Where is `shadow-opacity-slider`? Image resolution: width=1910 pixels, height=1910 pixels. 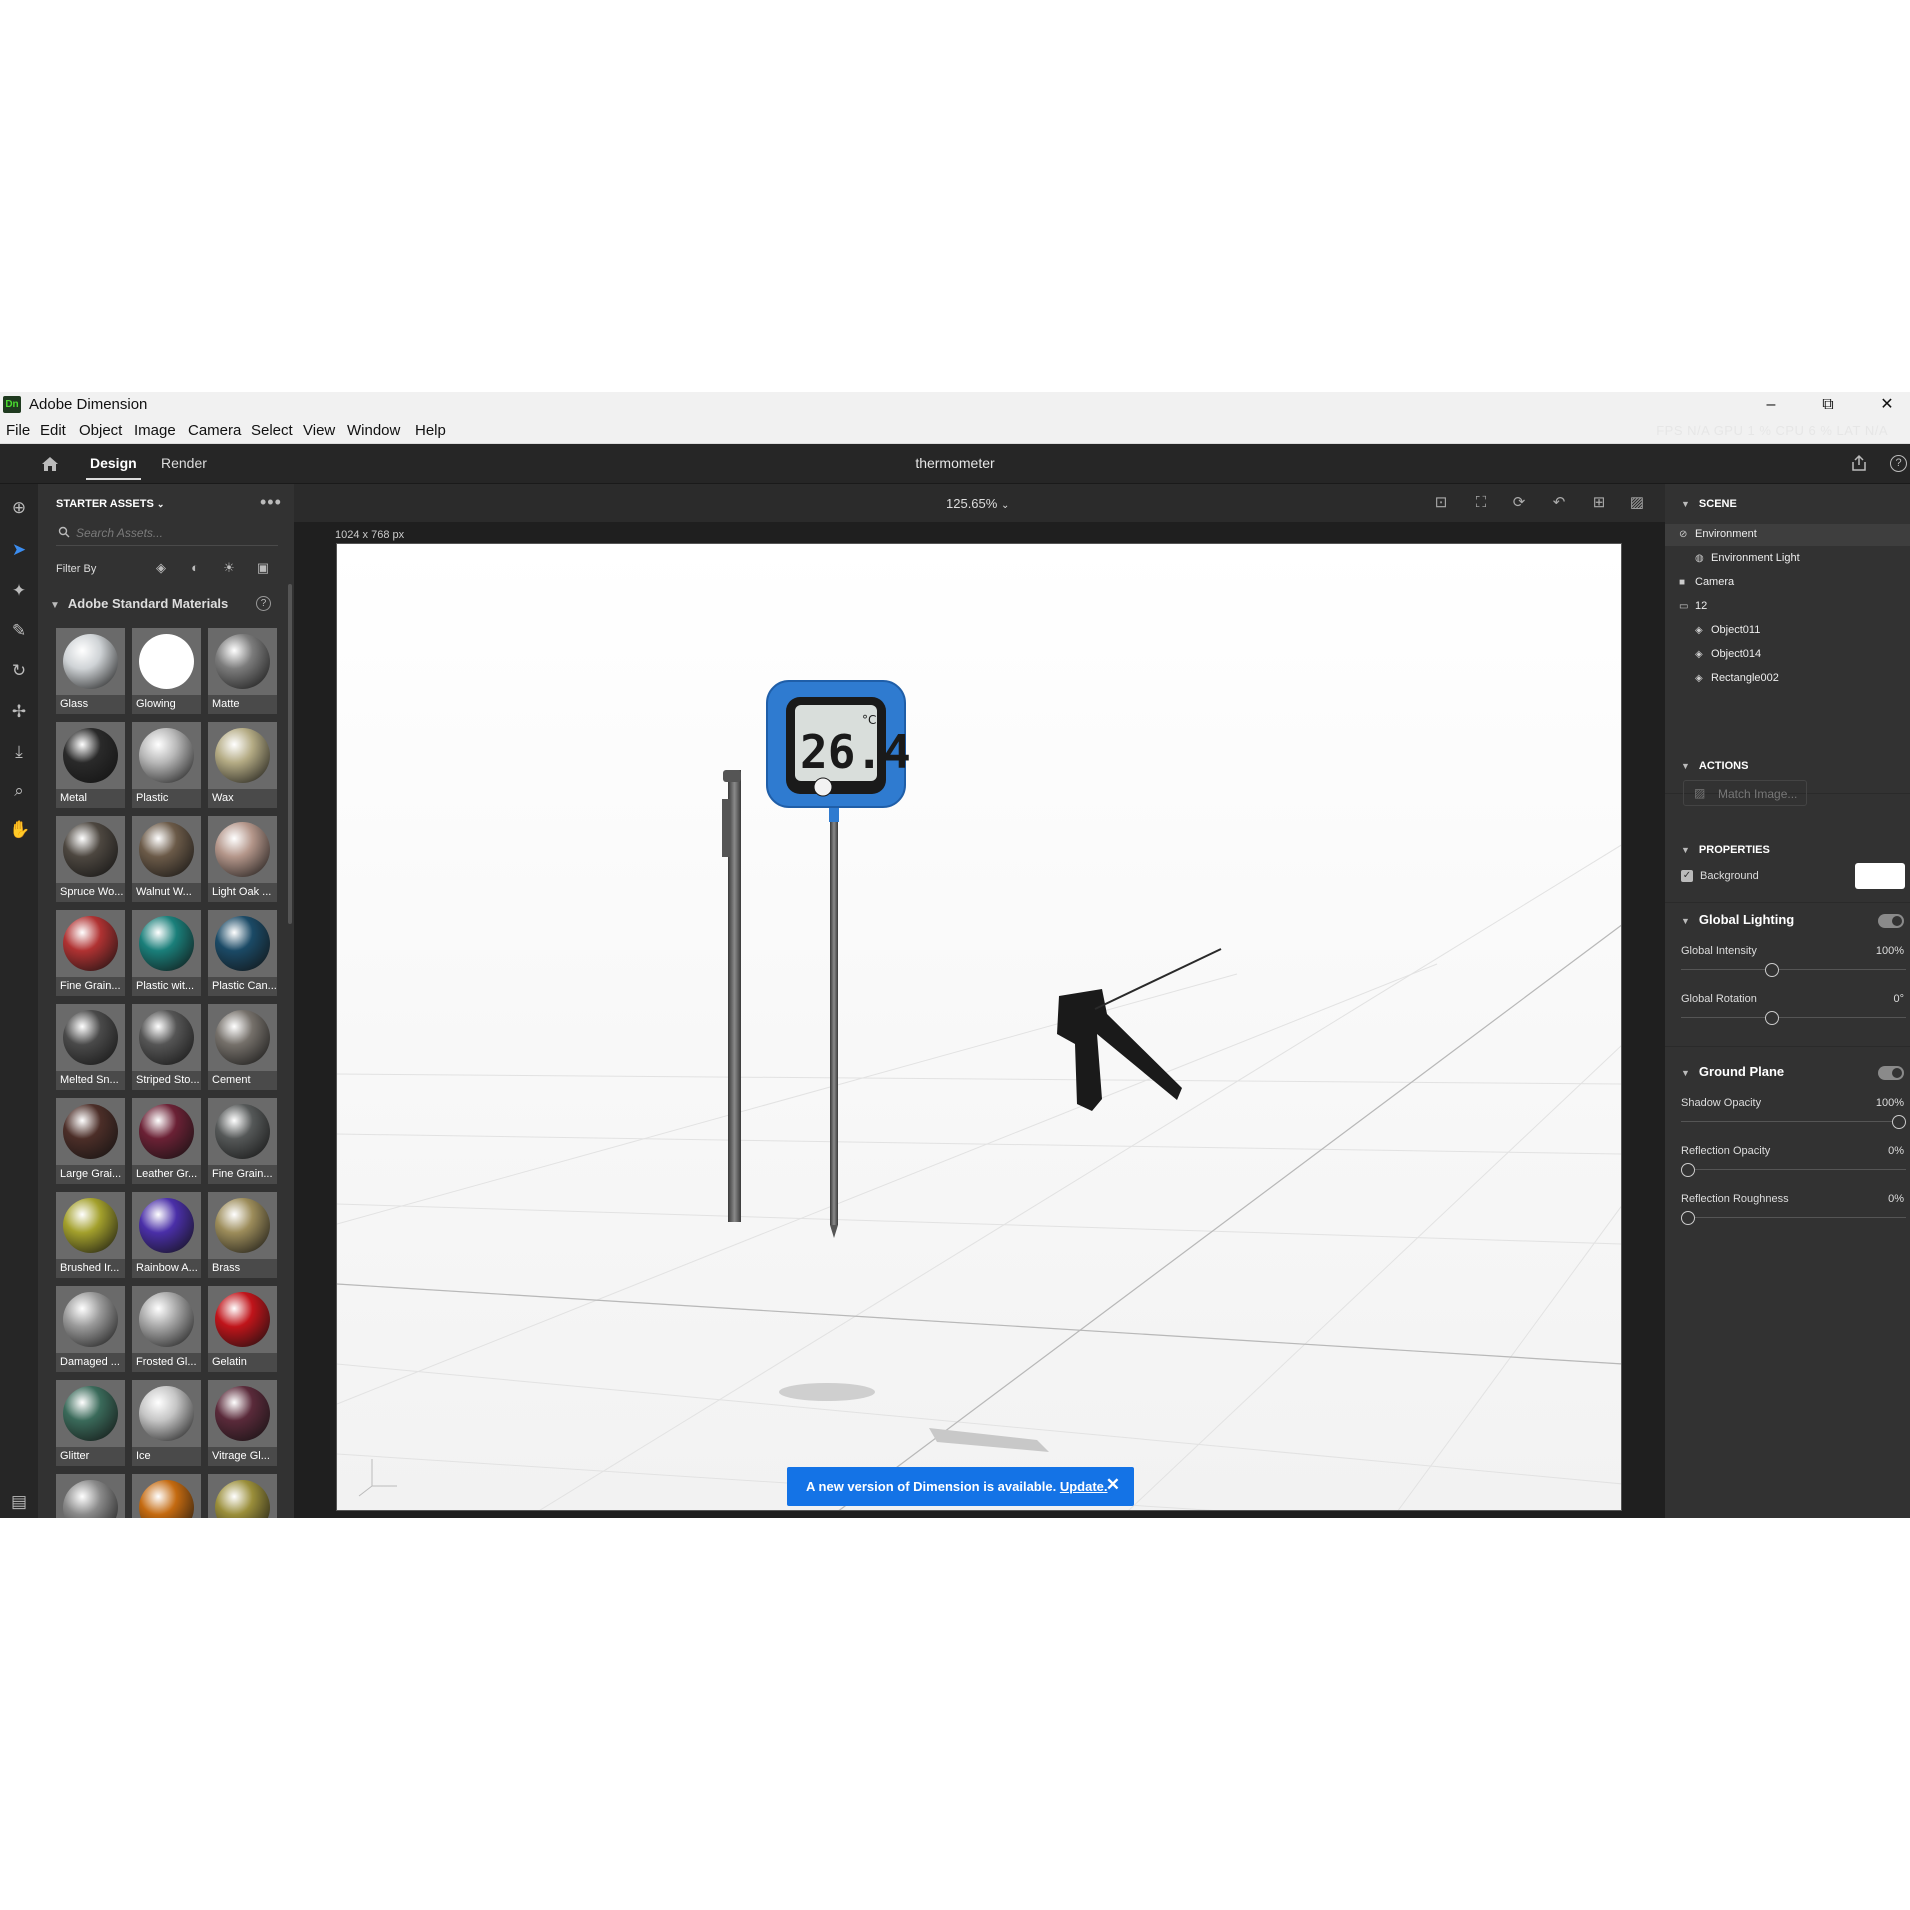
shadow-opacity-slider is located at coordinates (1793, 1122).